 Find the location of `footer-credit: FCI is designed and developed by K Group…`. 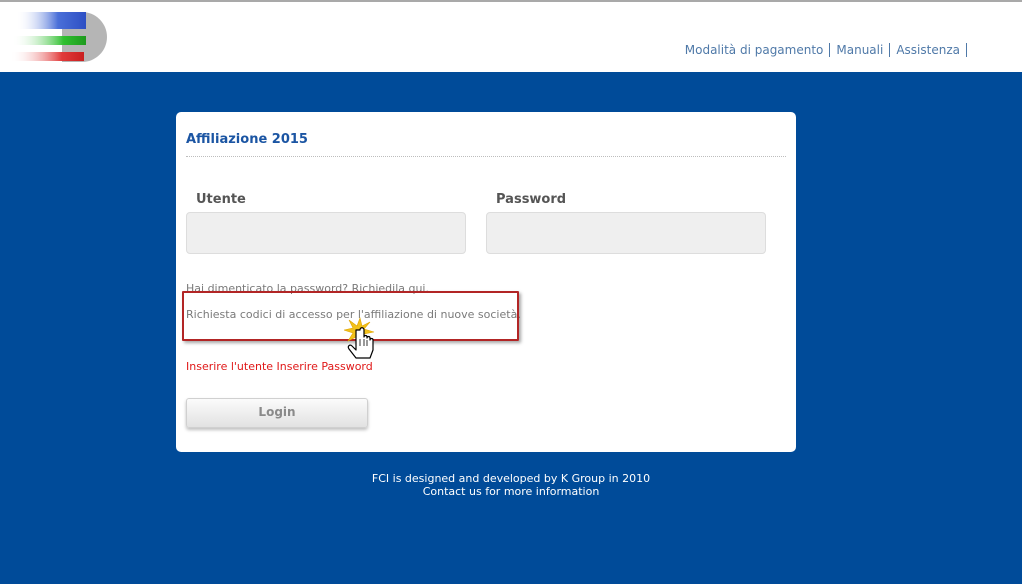

footer-credit: FCI is designed and developed by K Group… is located at coordinates (511, 478).